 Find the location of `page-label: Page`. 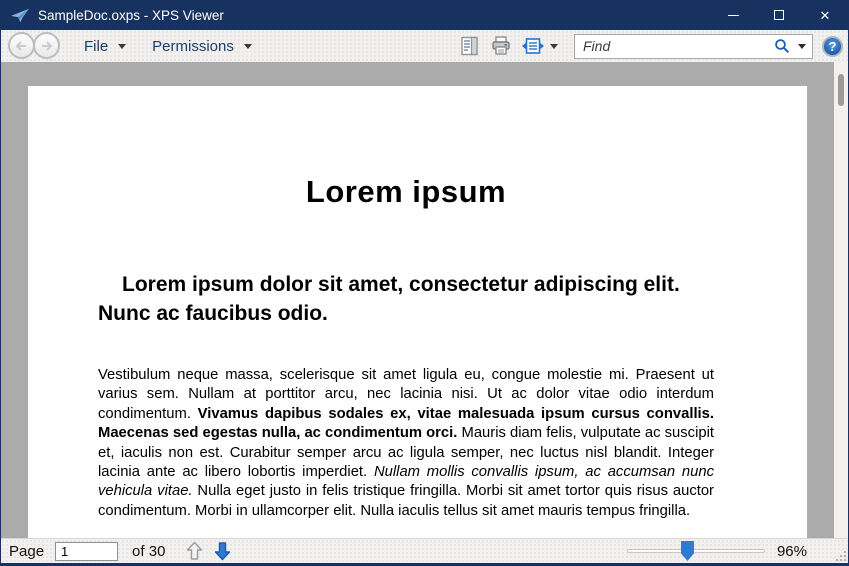

page-label: Page is located at coordinates (27, 551).